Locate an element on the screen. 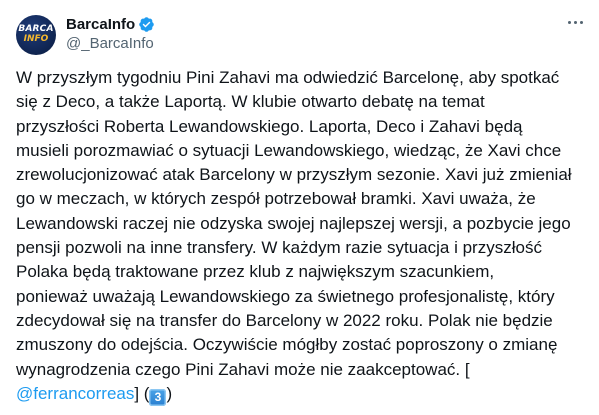 This screenshot has height=415, width=599. tweet-header: BarcaInfo @_BarcaInfo is located at coordinates (110, 34).